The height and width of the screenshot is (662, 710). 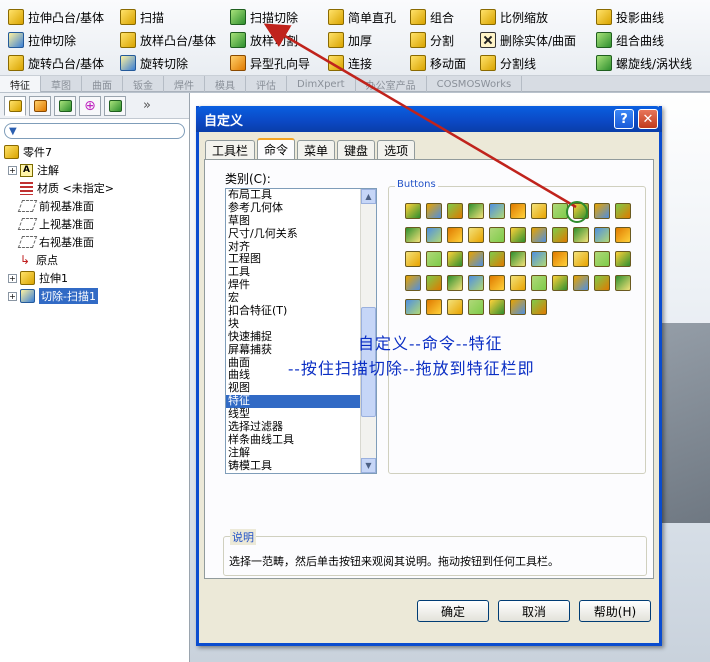 What do you see at coordinates (276, 148) in the screenshot?
I see `tab-commands: 命令` at bounding box center [276, 148].